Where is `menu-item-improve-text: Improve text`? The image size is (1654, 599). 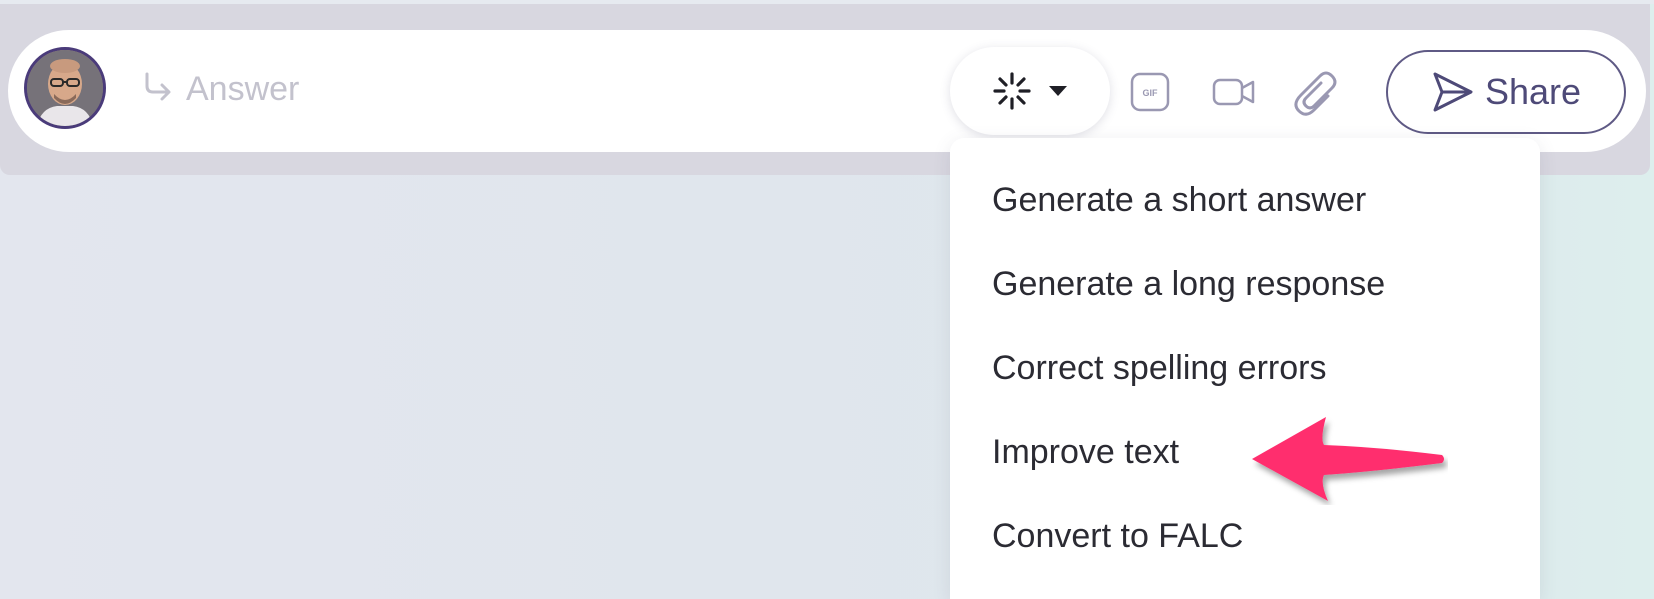
menu-item-improve-text: Improve text is located at coordinates (1085, 452).